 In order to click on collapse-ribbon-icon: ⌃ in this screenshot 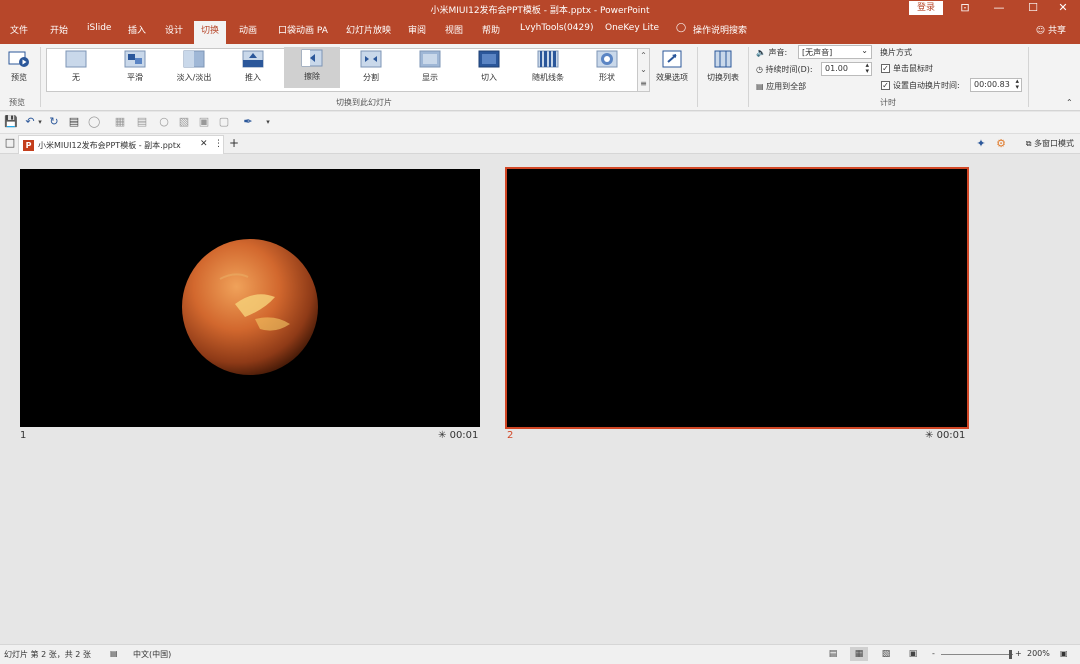, I will do `click(1069, 102)`.